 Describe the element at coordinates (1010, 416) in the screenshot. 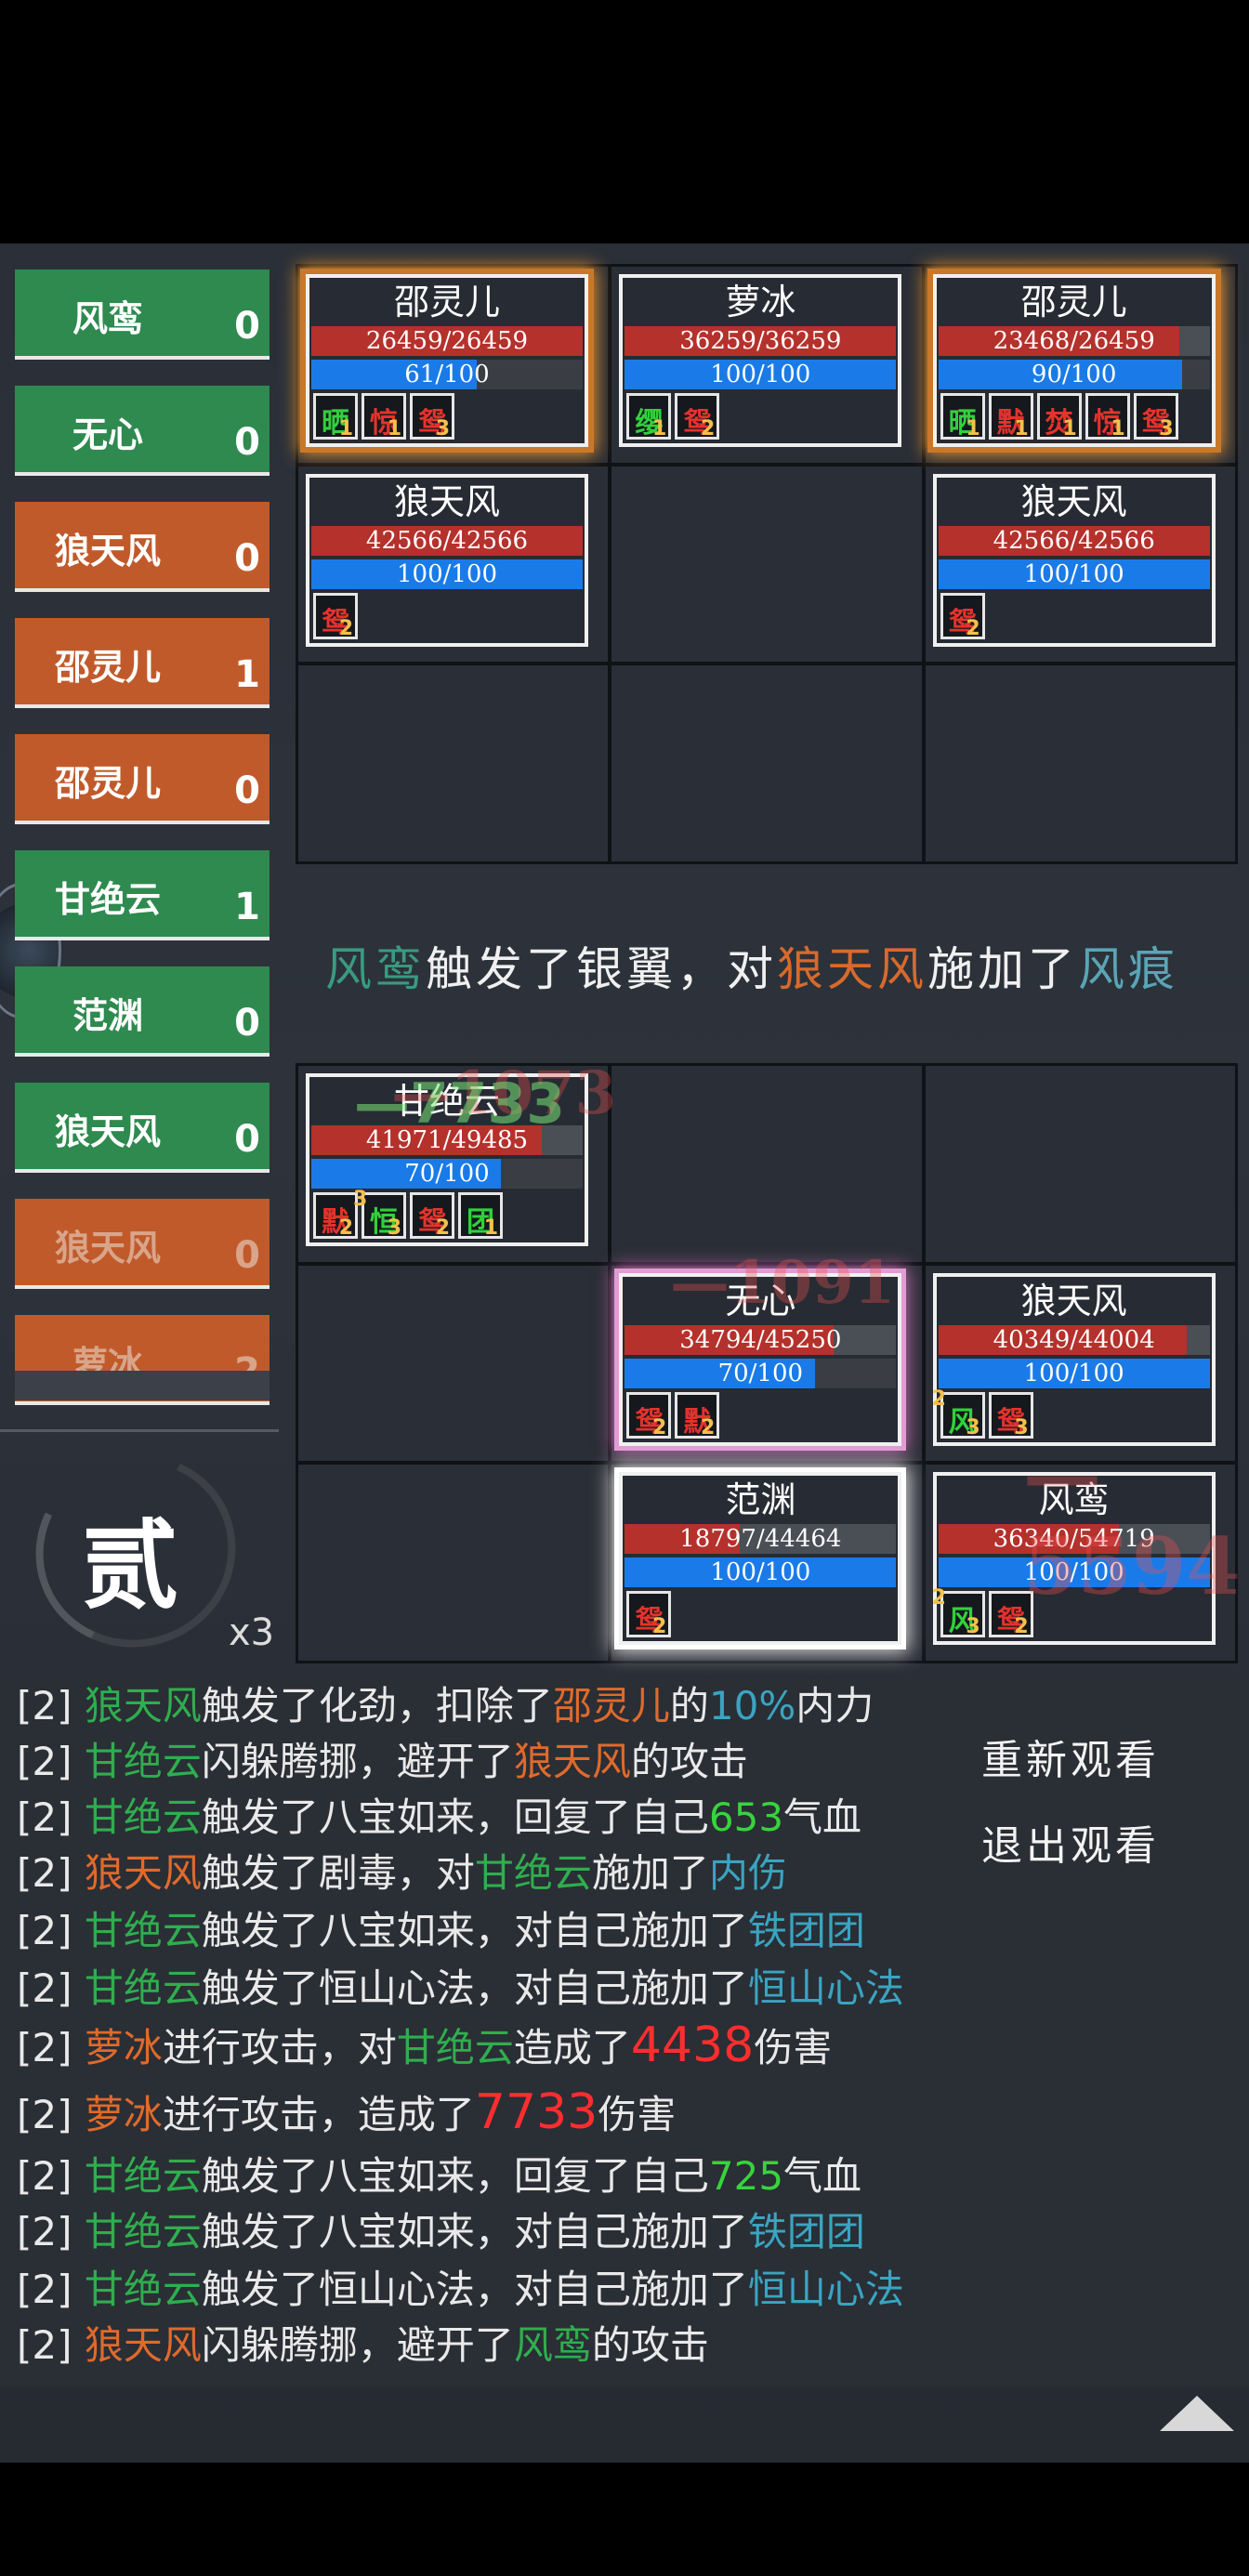

I see `buff-icon: 默1` at that location.